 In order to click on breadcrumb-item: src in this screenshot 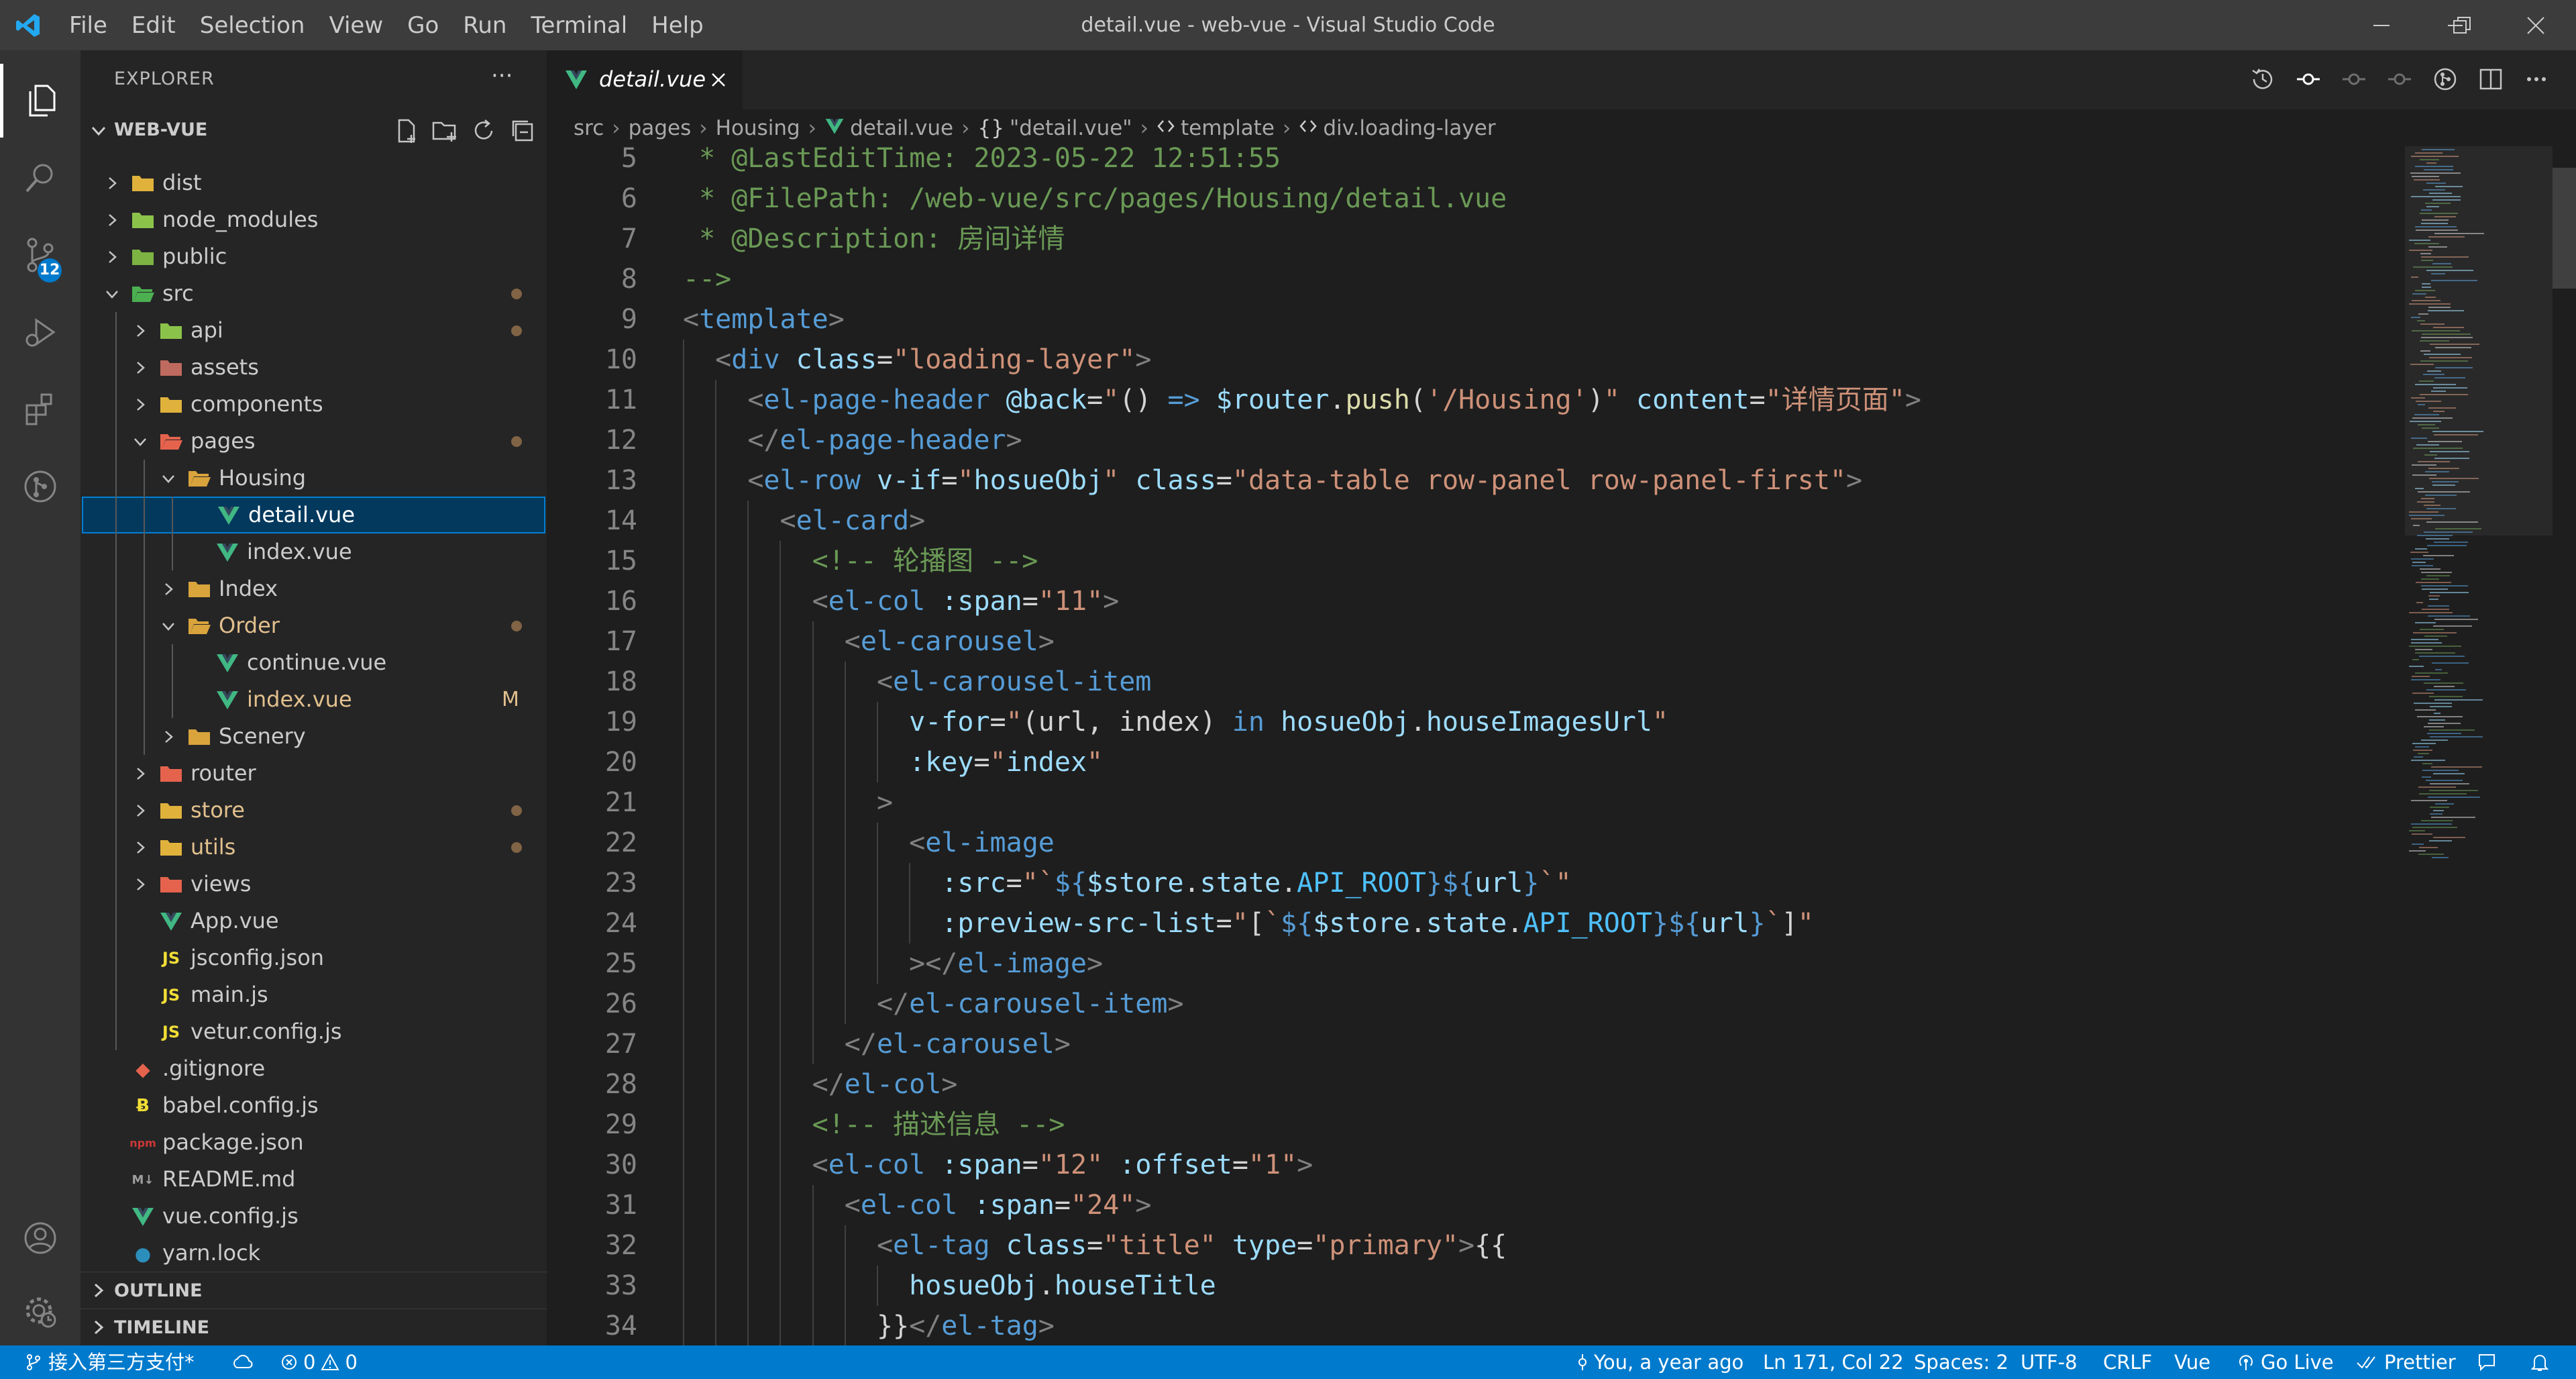, I will do `click(589, 128)`.